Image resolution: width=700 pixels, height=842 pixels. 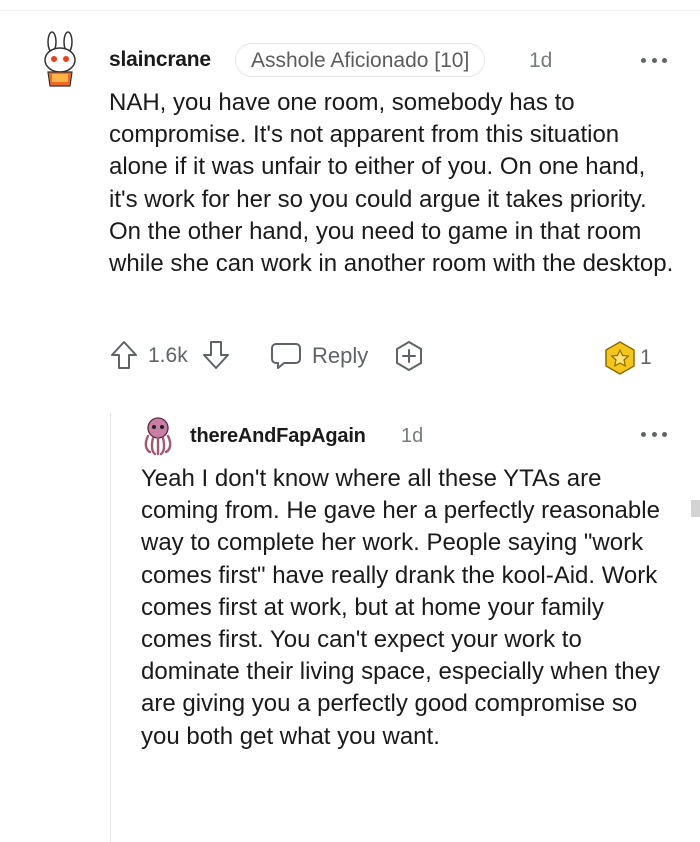 I want to click on reply-more-options-icon, so click(x=654, y=434).